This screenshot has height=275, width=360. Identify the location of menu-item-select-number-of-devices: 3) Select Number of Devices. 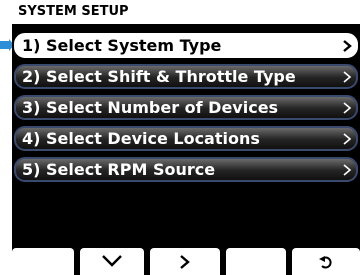
(186, 107).